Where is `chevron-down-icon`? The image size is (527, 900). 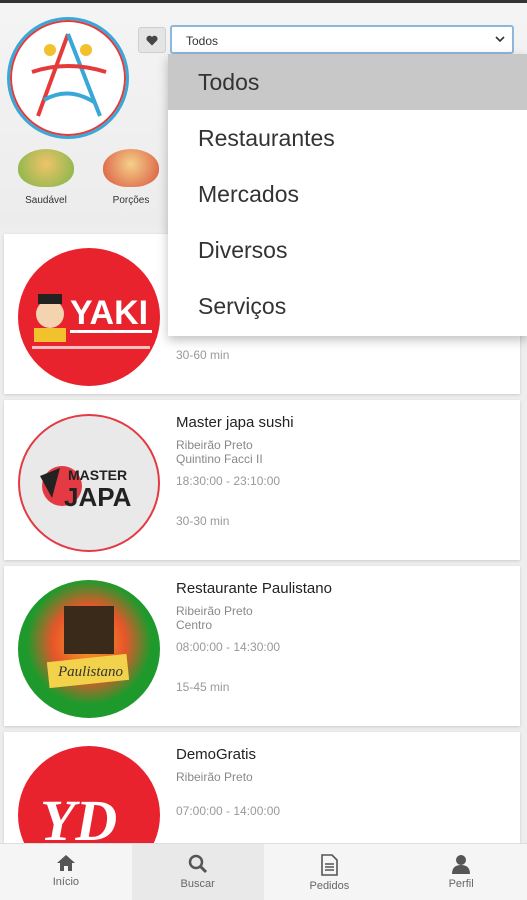
chevron-down-icon is located at coordinates (500, 39).